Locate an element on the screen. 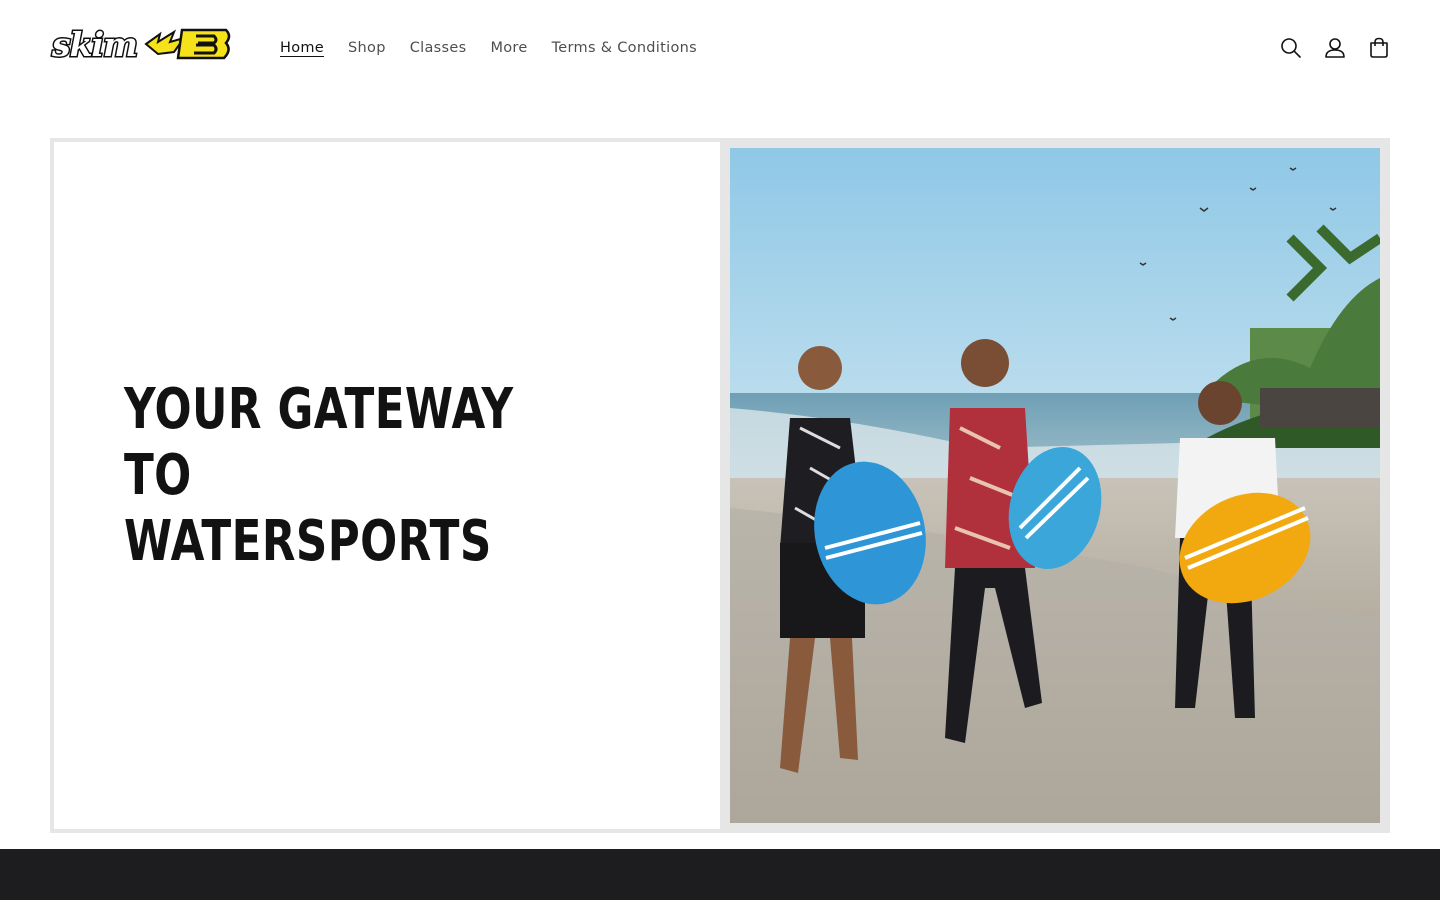  nav-shop: Shop is located at coordinates (367, 48).